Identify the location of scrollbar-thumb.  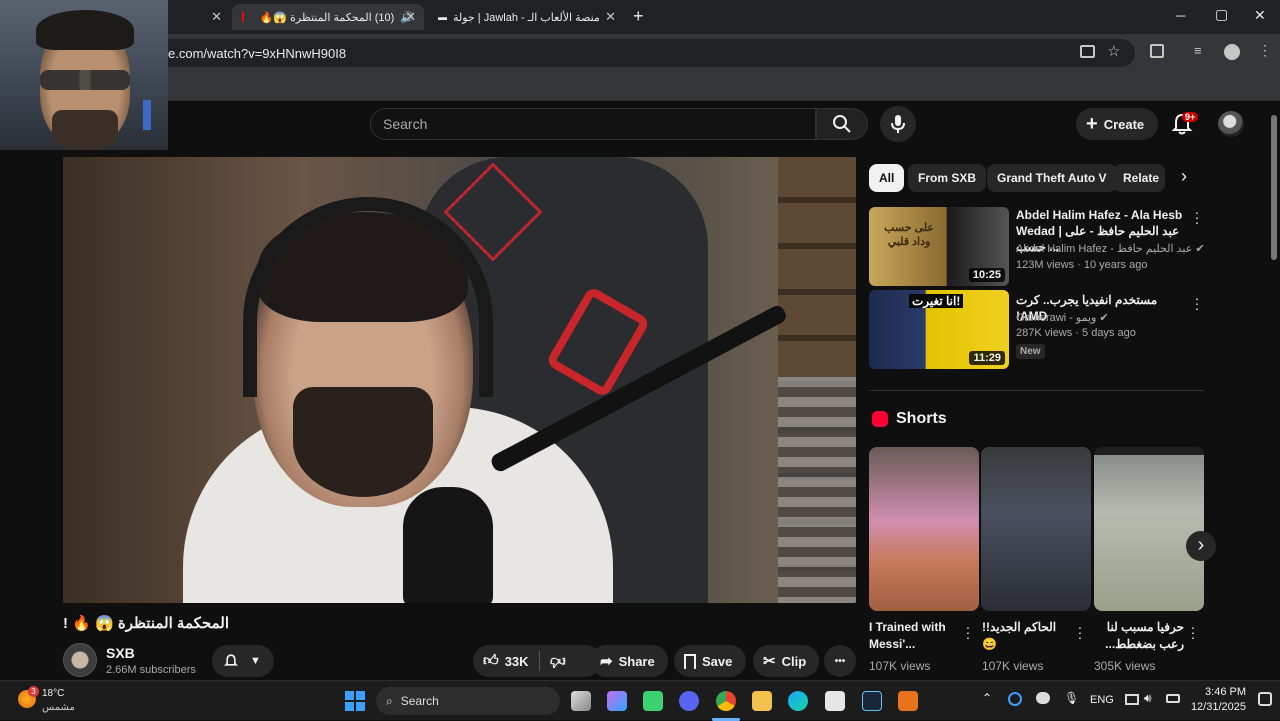
(1274, 187).